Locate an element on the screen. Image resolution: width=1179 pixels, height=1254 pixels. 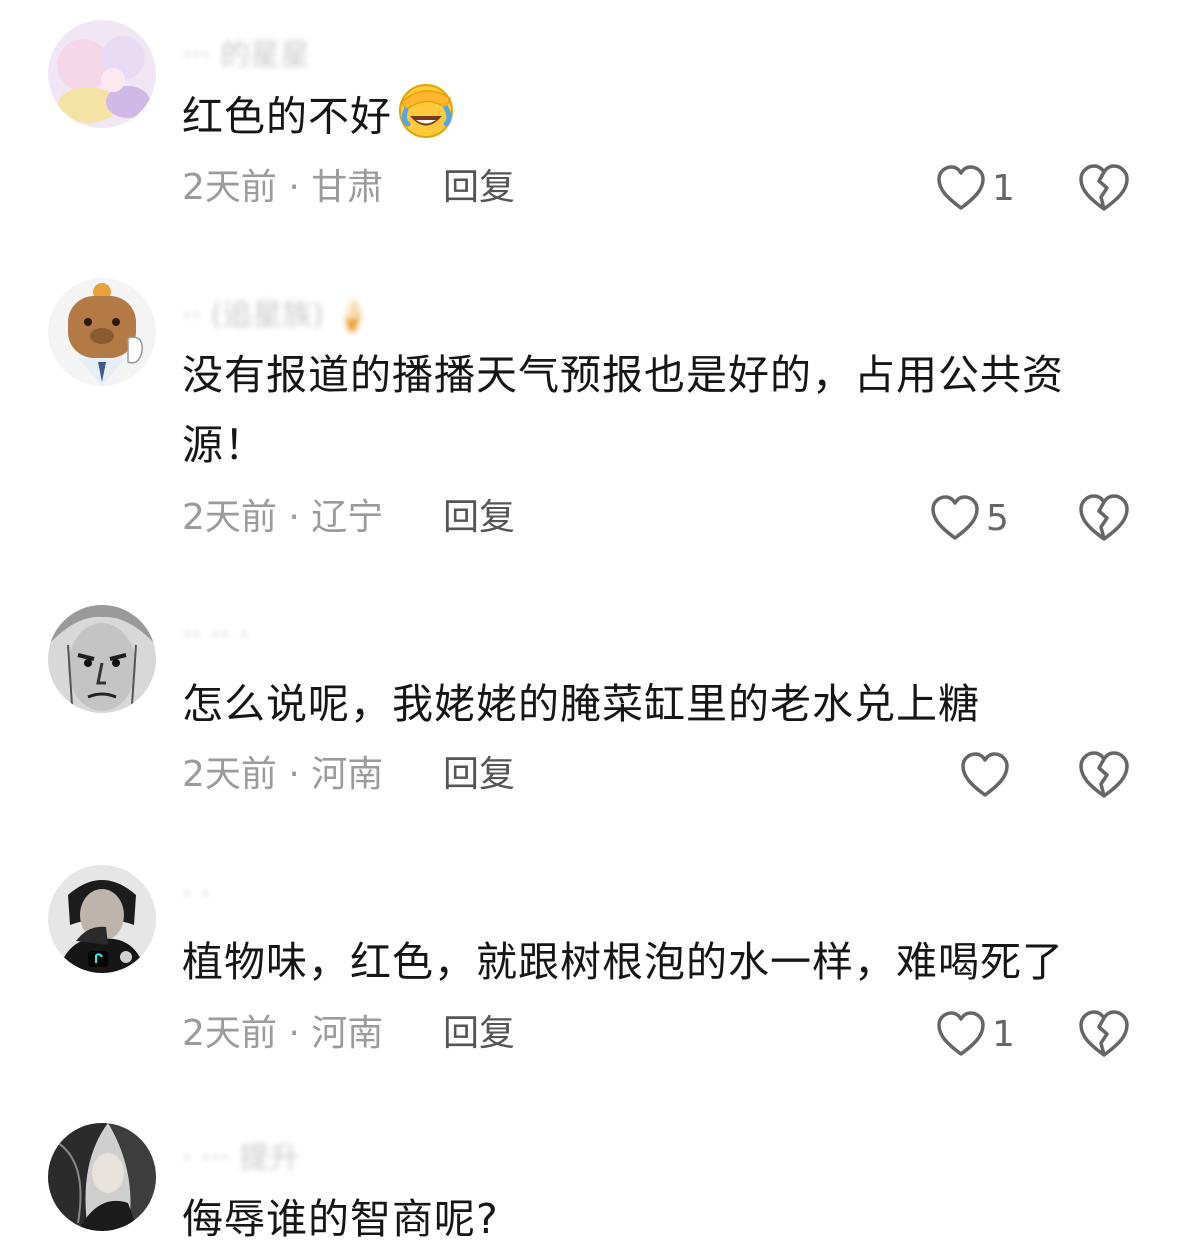
username: ·· (追星族) 🍦 is located at coordinates (276, 311).